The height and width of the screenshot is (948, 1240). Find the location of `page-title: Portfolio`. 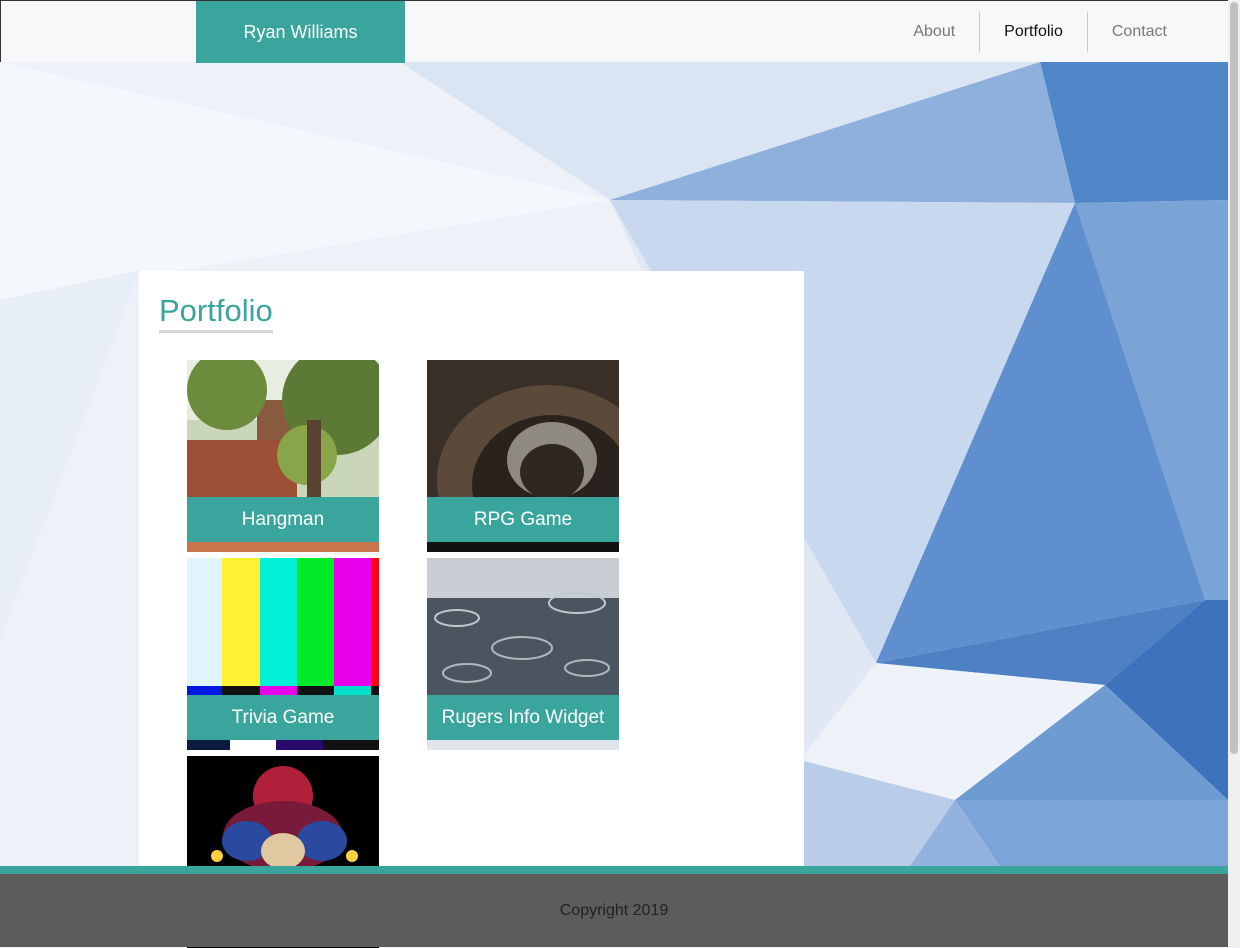

page-title: Portfolio is located at coordinates (216, 313).